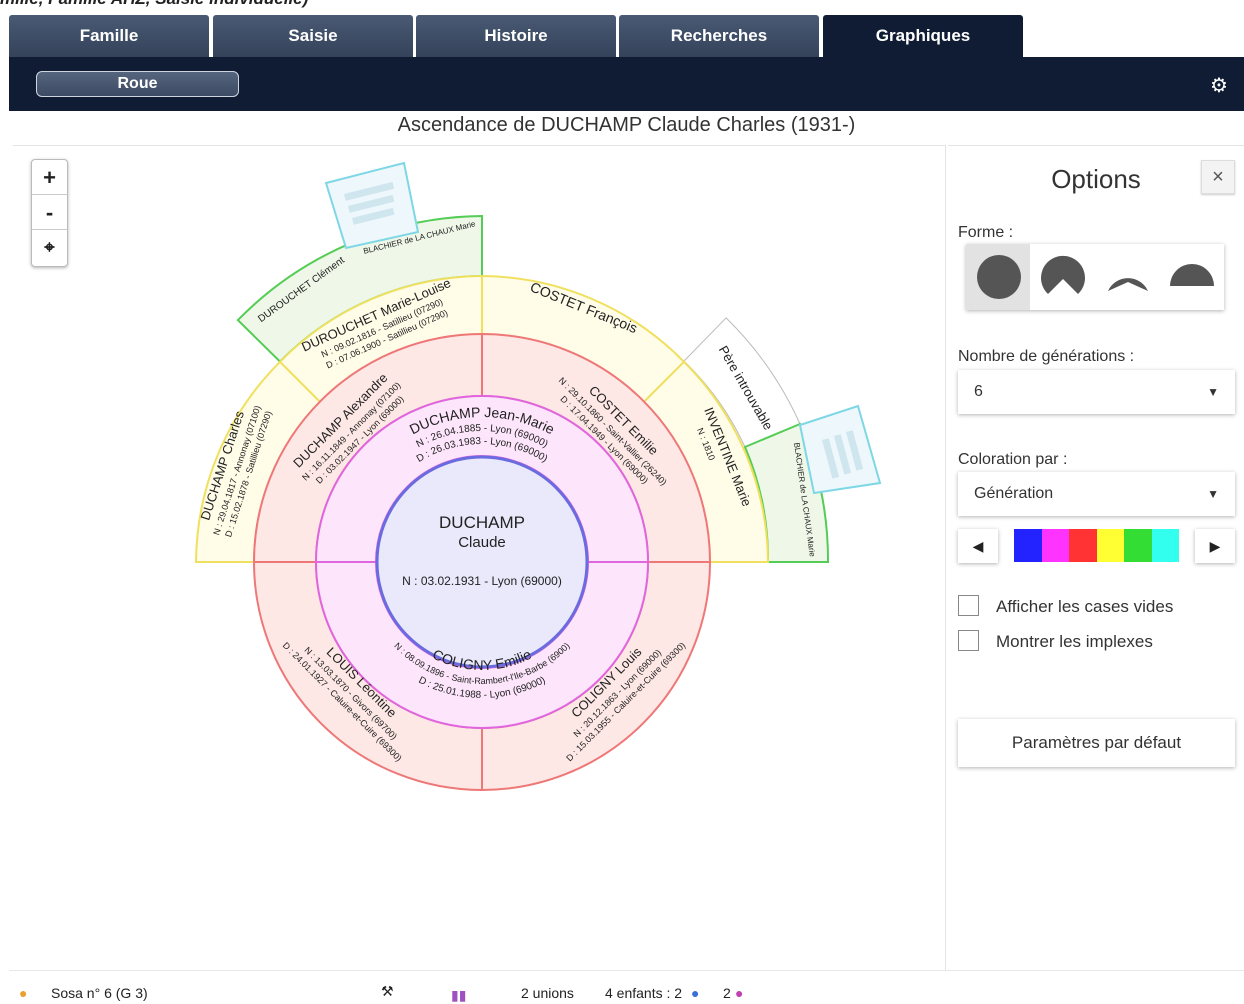 The width and height of the screenshot is (1244, 1004). What do you see at coordinates (727, 993) in the screenshot?
I see `daughters-count: 2` at bounding box center [727, 993].